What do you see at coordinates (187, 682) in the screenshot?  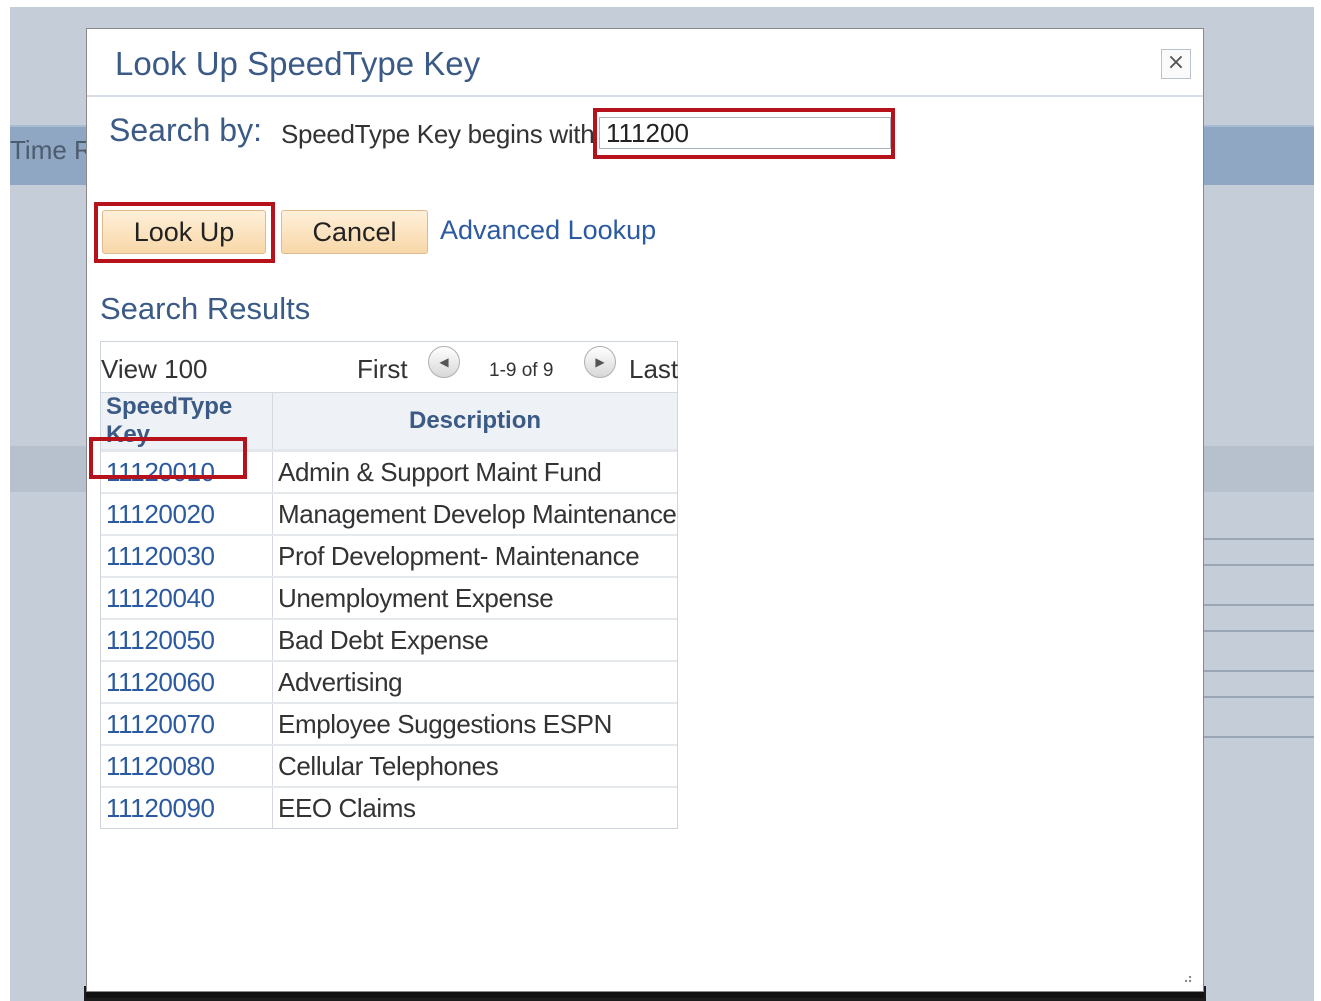 I see `speedtype-key-link: 11120060` at bounding box center [187, 682].